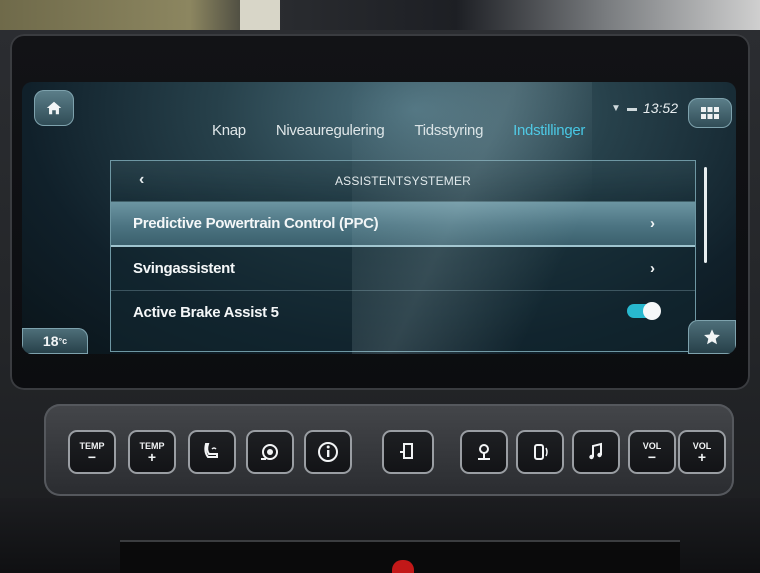 This screenshot has height=573, width=760. What do you see at coordinates (448, 130) in the screenshot?
I see `tab-tidsstyring: Tidsstyring` at bounding box center [448, 130].